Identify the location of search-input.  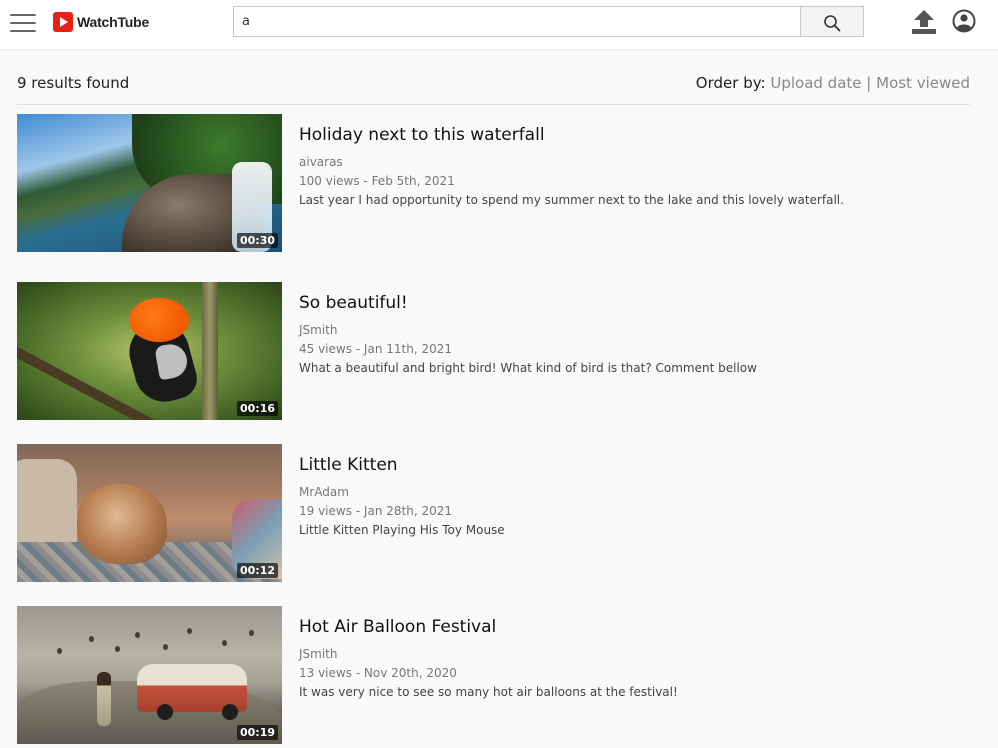
(517, 21).